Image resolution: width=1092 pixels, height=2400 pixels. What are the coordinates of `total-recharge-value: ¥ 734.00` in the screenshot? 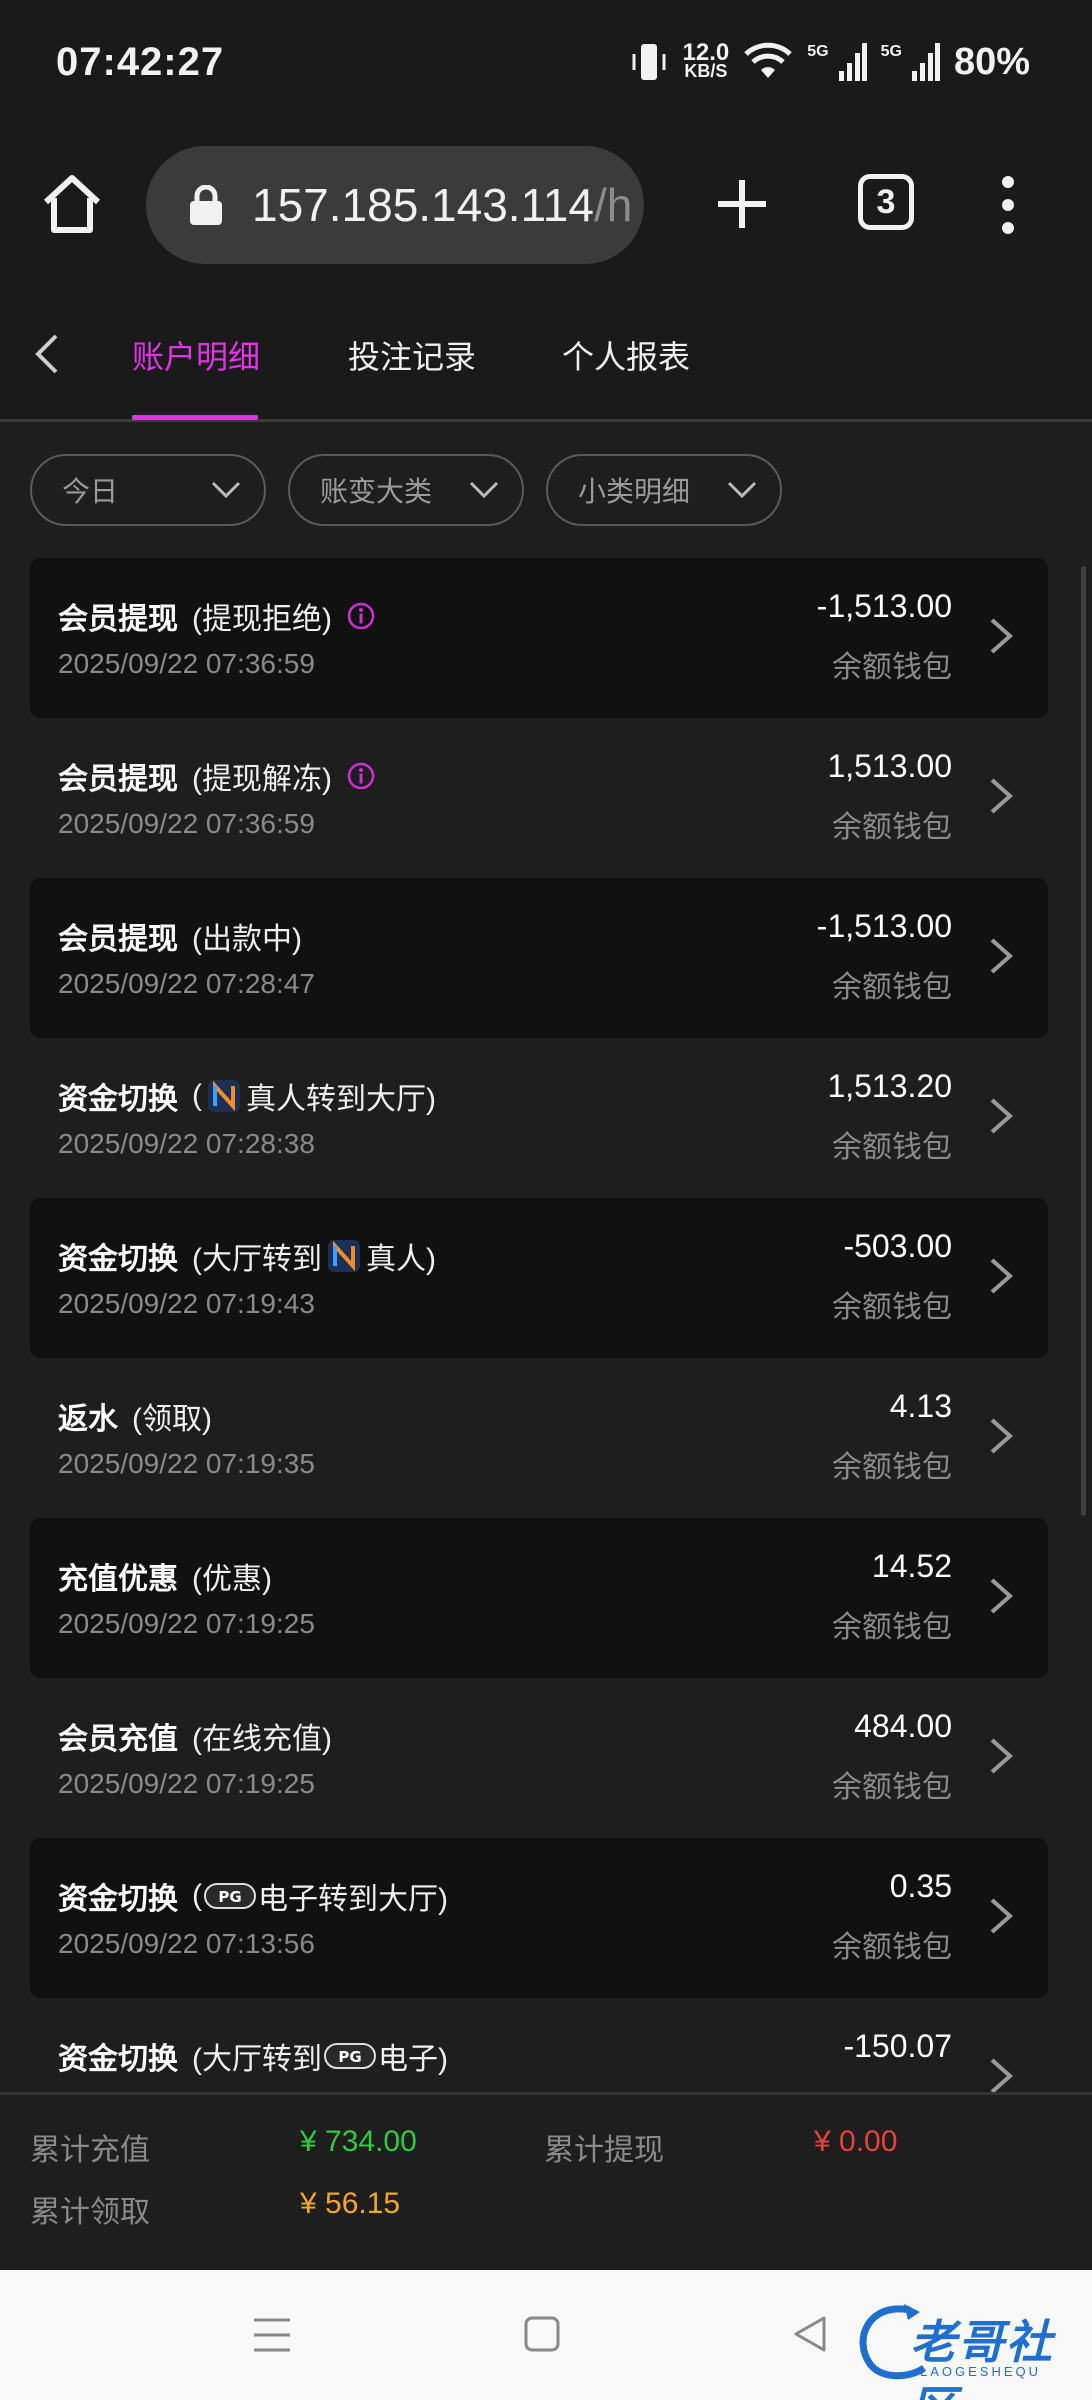 It's located at (358, 2141).